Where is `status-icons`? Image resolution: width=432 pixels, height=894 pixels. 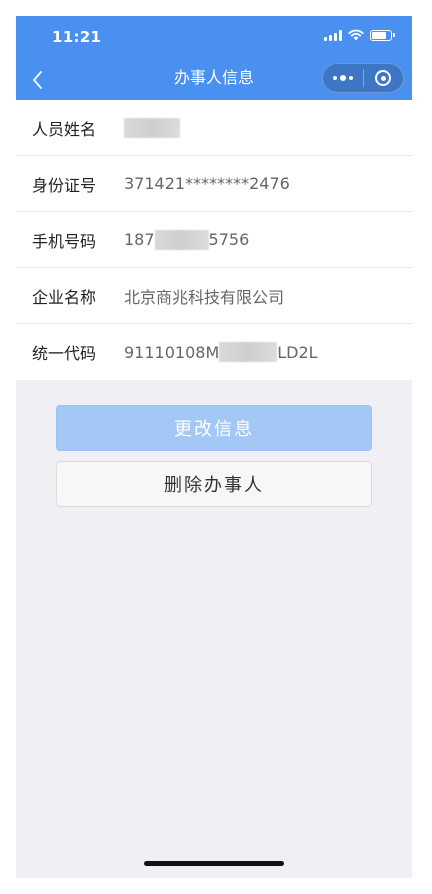 status-icons is located at coordinates (359, 35).